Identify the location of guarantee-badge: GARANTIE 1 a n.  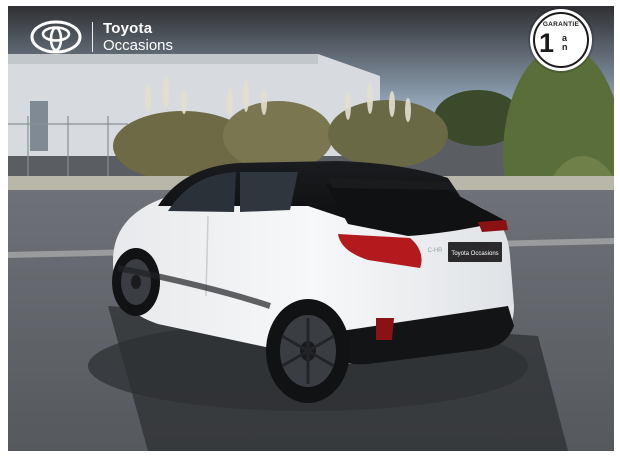
(561, 40).